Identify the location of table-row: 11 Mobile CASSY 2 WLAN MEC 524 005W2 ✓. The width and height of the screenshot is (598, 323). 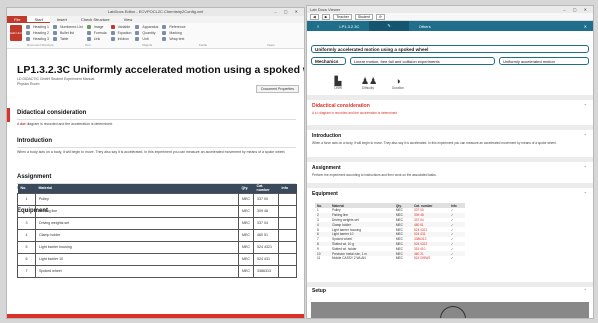
(390, 258).